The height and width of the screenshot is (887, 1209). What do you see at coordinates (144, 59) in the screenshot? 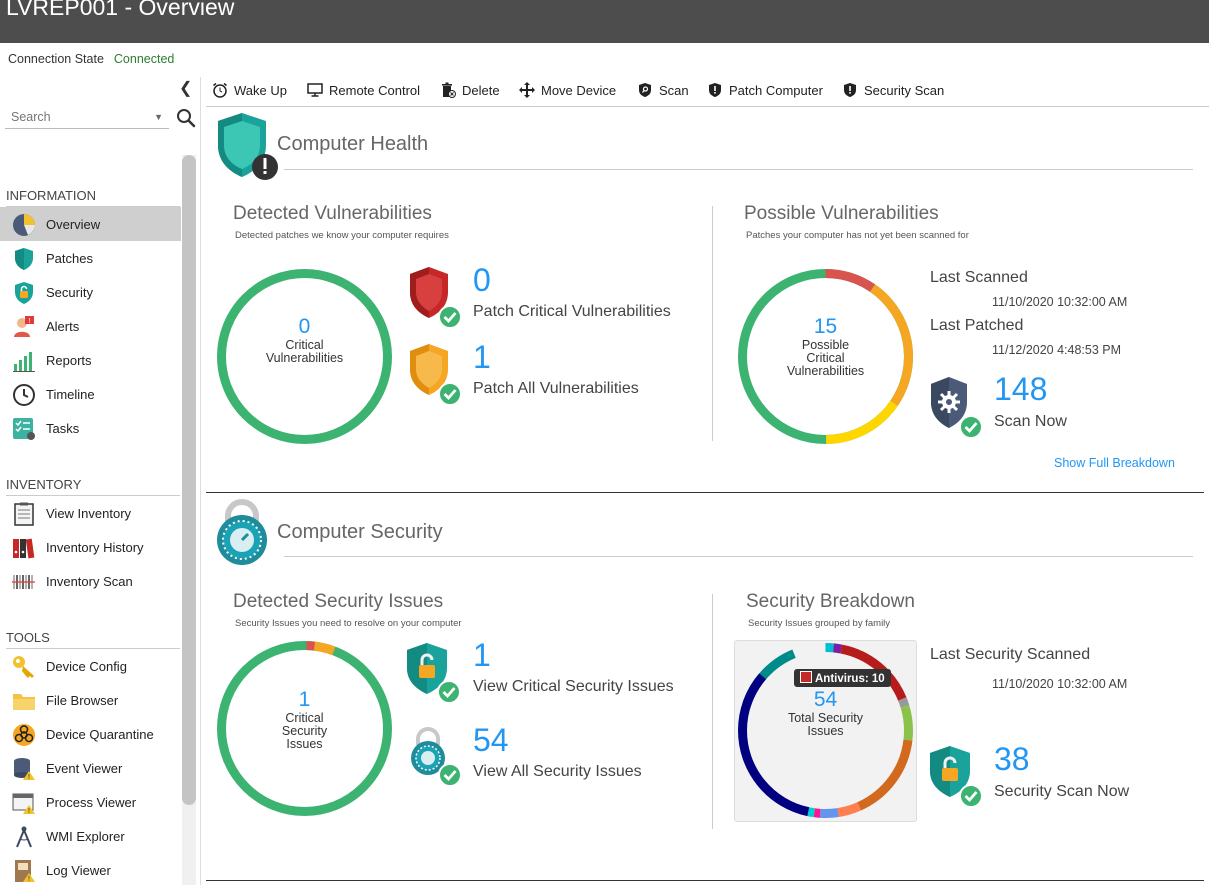
I see `connection-value: Connected` at bounding box center [144, 59].